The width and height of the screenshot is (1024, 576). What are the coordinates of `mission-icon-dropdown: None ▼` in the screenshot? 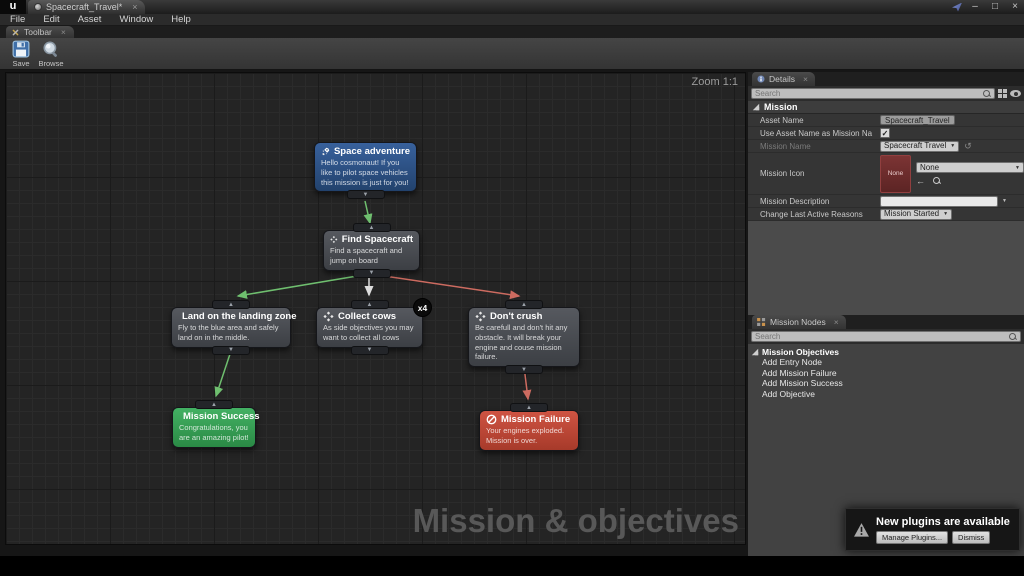 It's located at (970, 167).